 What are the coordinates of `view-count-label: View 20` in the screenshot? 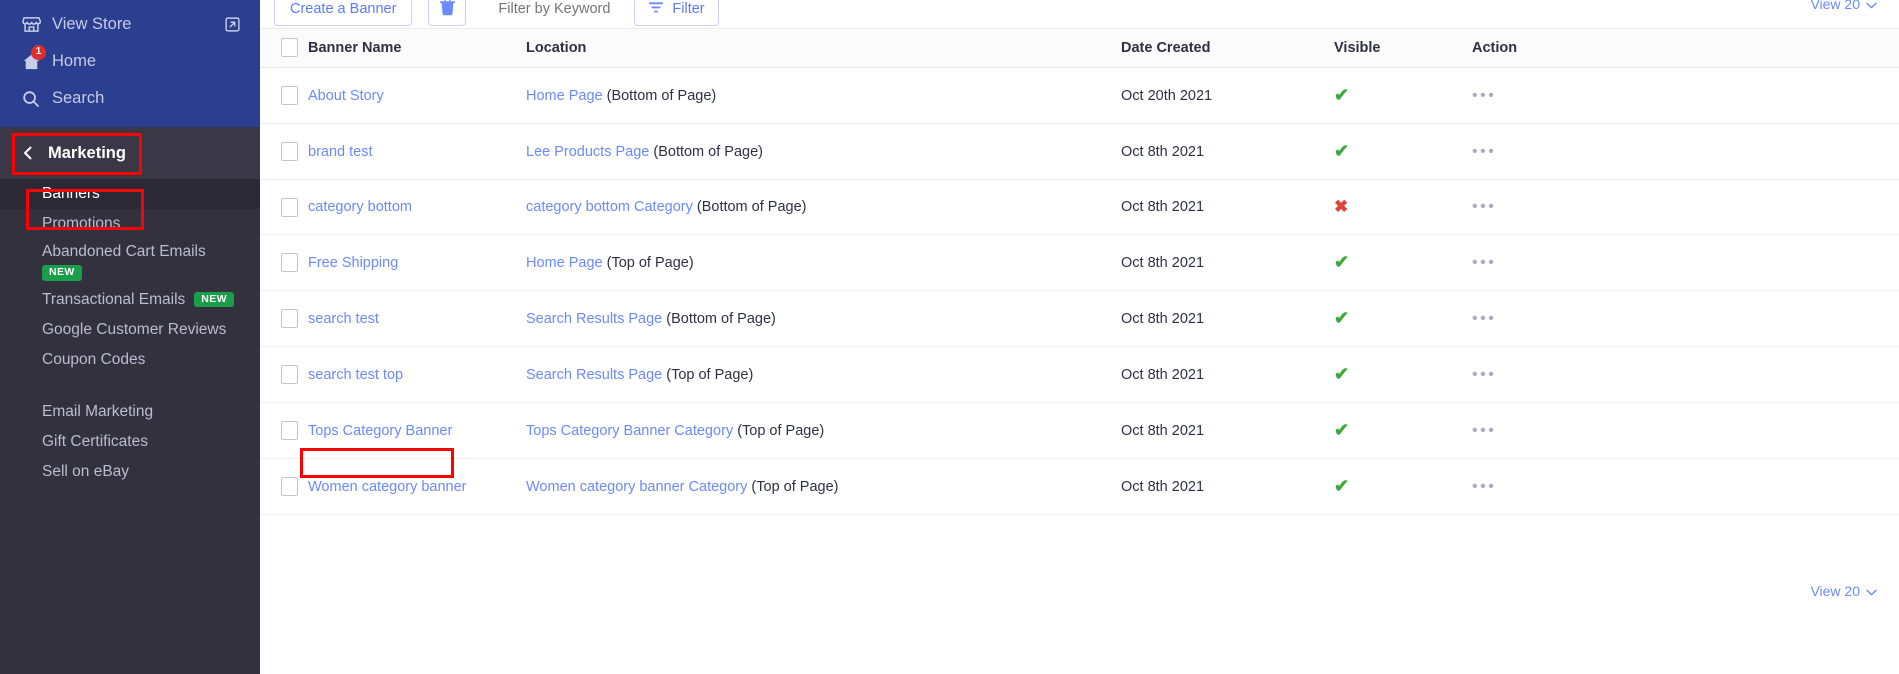 It's located at (1835, 6).